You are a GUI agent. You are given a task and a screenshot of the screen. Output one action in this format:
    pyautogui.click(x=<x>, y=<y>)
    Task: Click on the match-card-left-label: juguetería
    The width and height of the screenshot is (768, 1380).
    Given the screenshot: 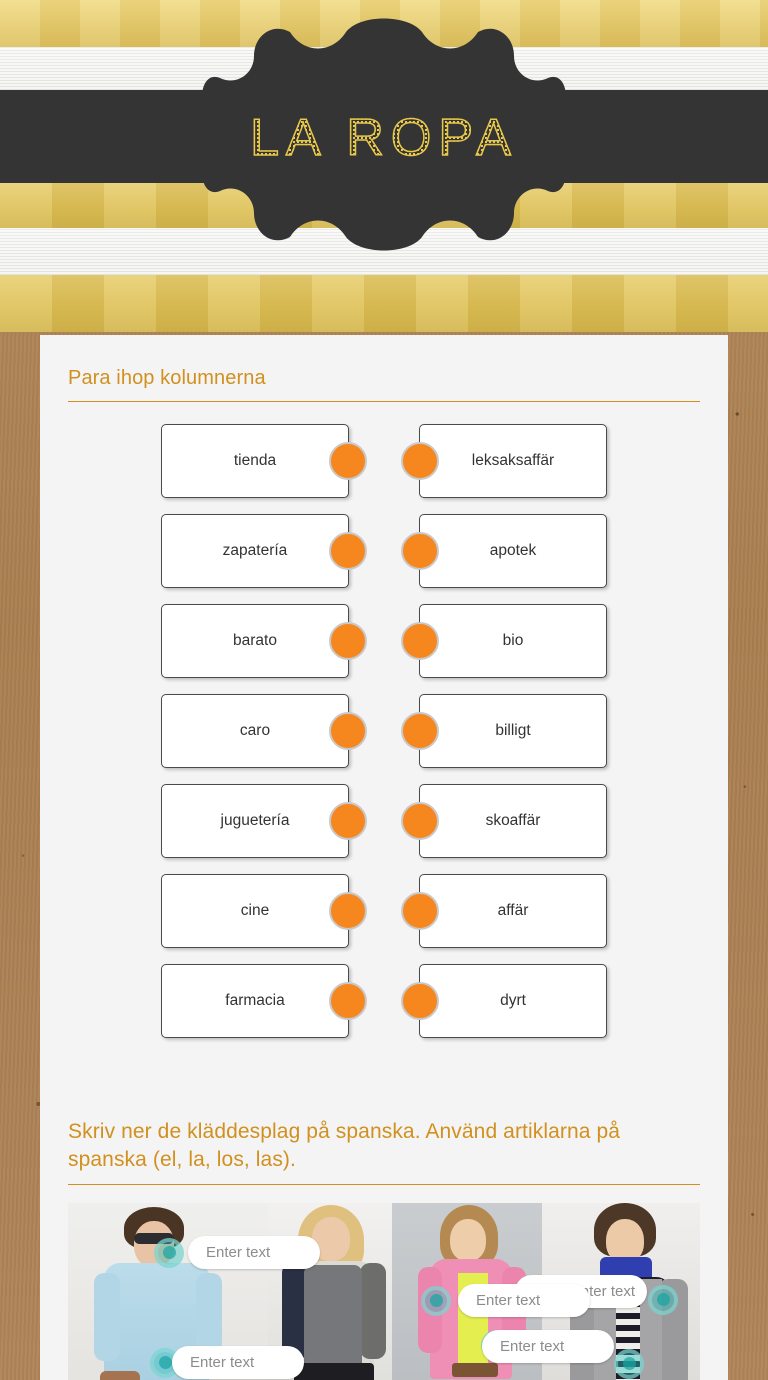 What is the action you would take?
    pyautogui.click(x=255, y=821)
    